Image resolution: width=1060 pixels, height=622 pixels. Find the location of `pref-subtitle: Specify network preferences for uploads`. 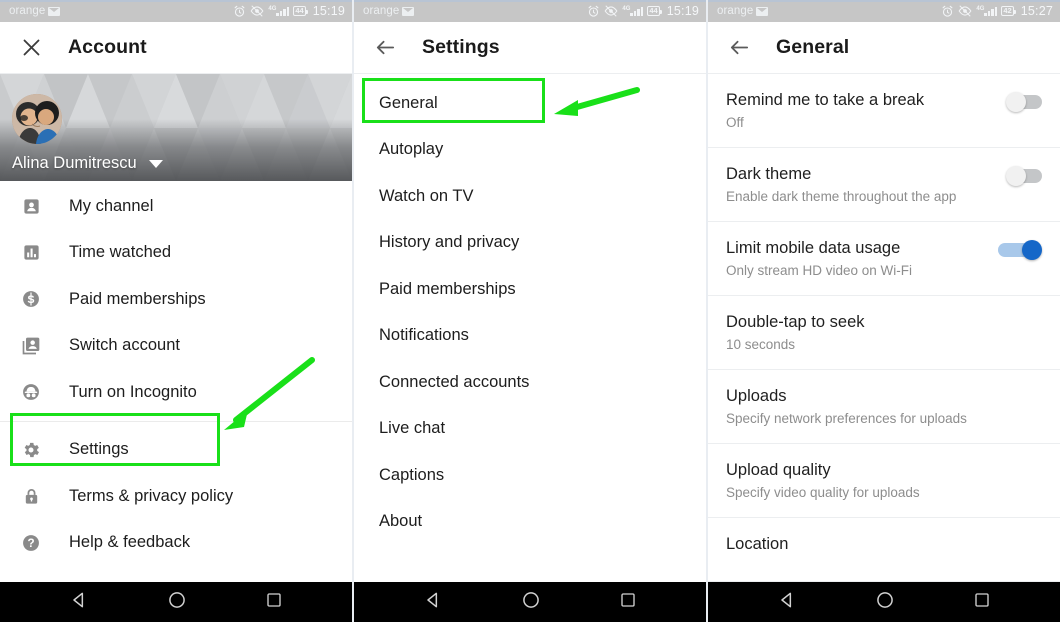

pref-subtitle: Specify network preferences for uploads is located at coordinates (846, 418).